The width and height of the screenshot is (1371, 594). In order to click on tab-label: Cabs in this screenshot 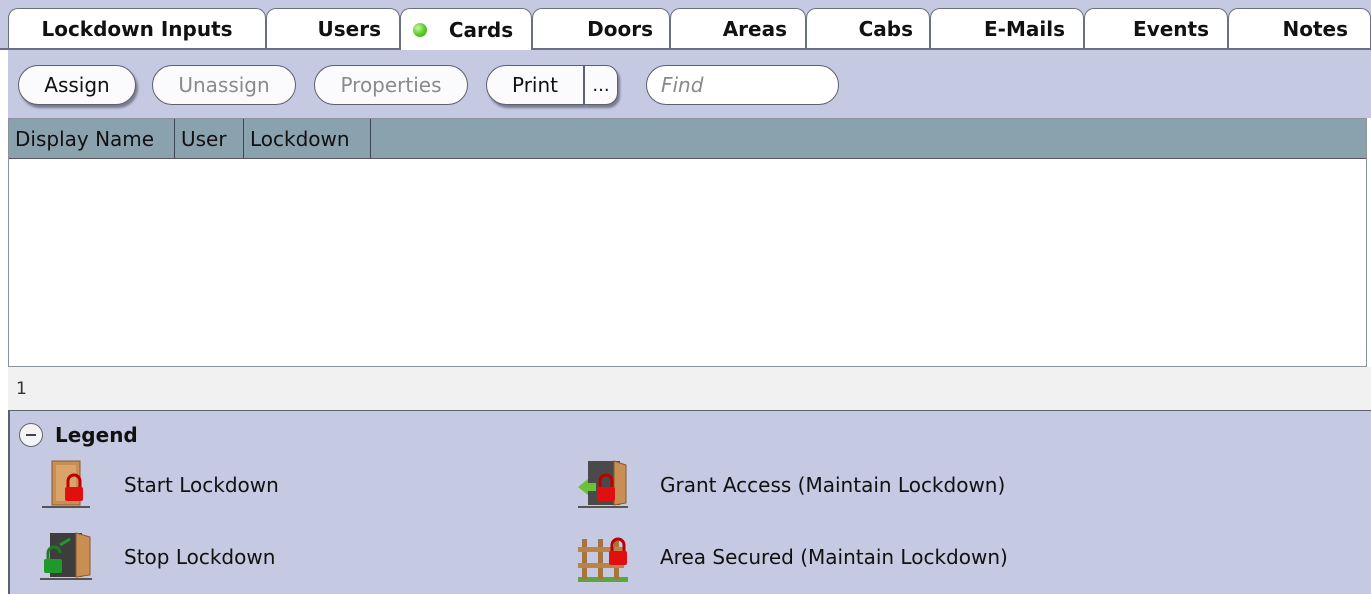, I will do `click(885, 28)`.